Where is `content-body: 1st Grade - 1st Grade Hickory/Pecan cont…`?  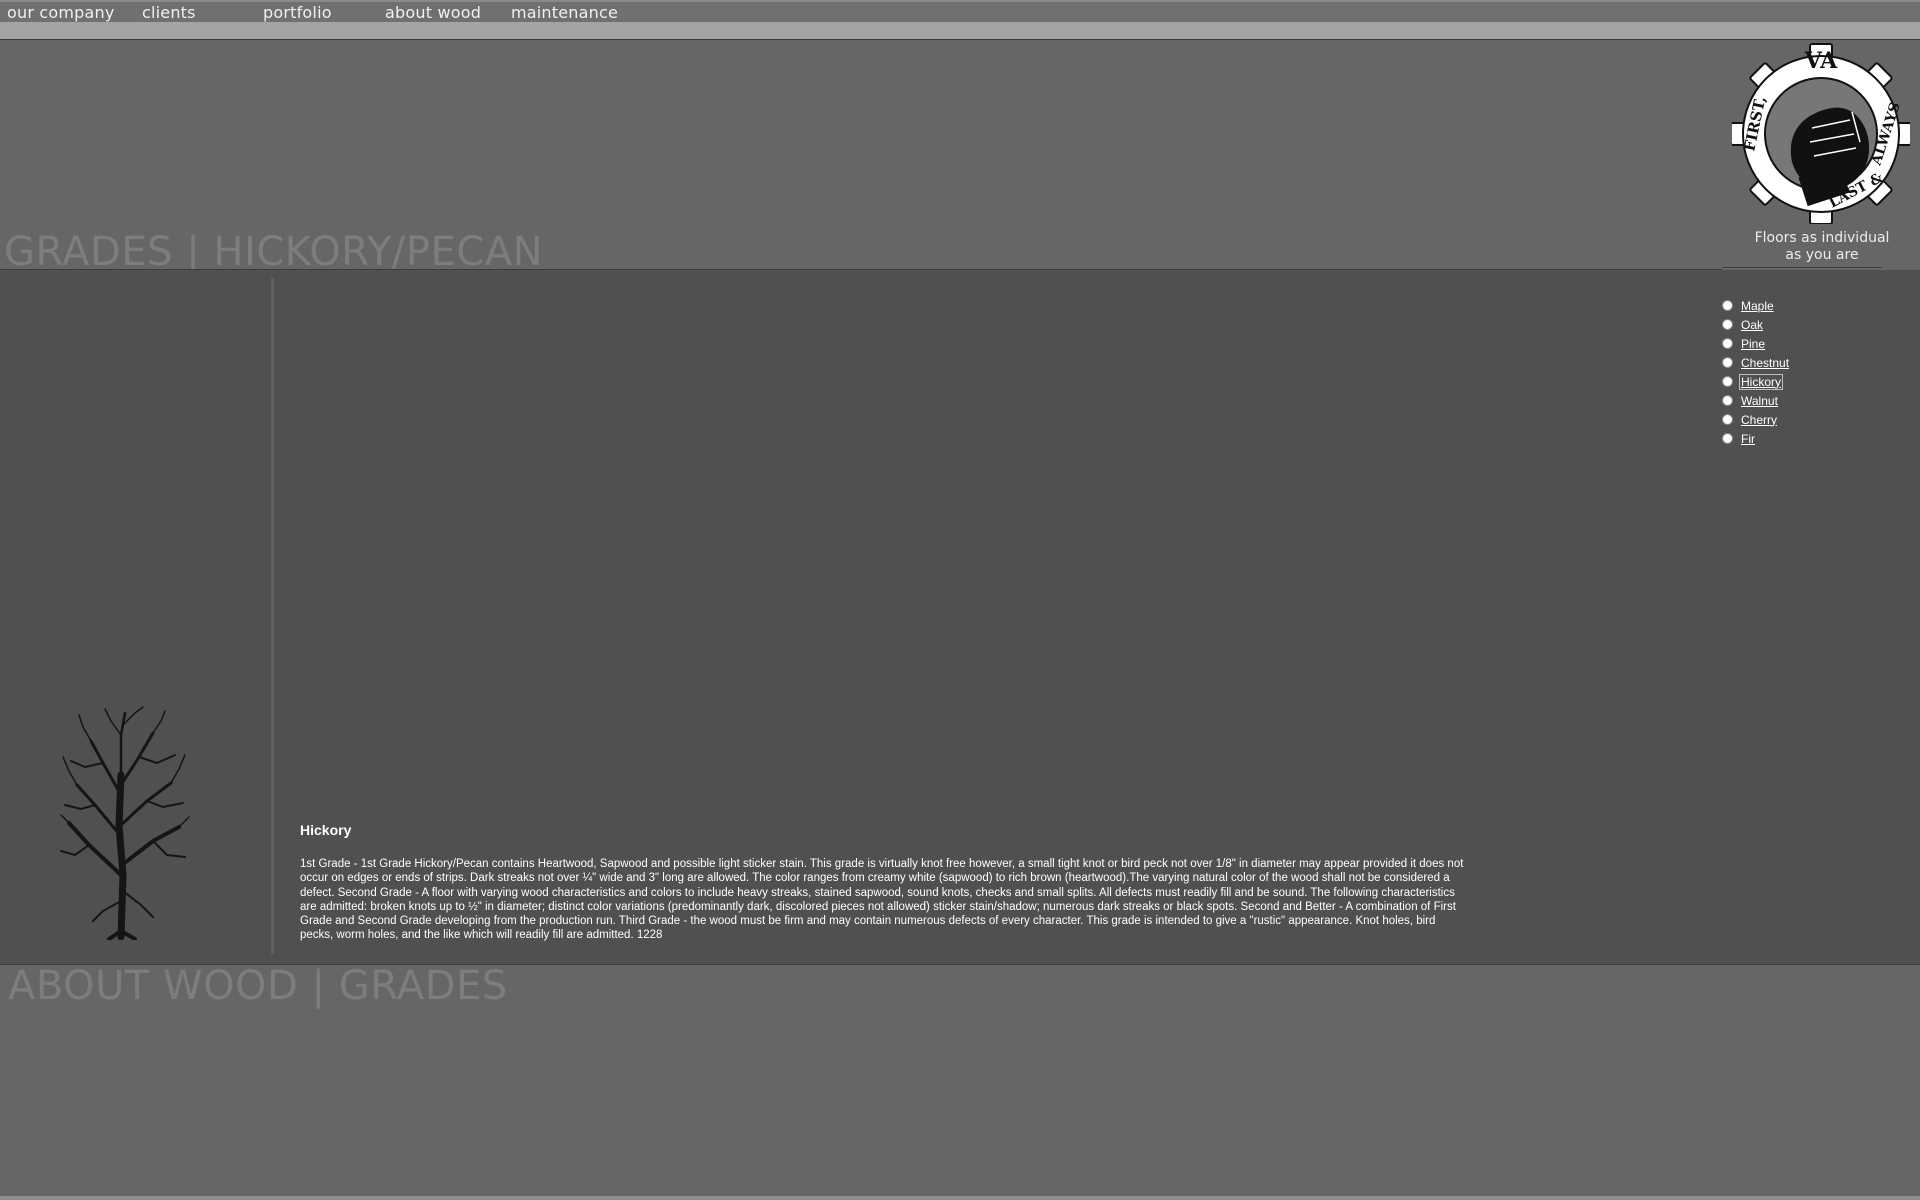
content-body: 1st Grade - 1st Grade Hickory/Pecan cont… is located at coordinates (882, 900).